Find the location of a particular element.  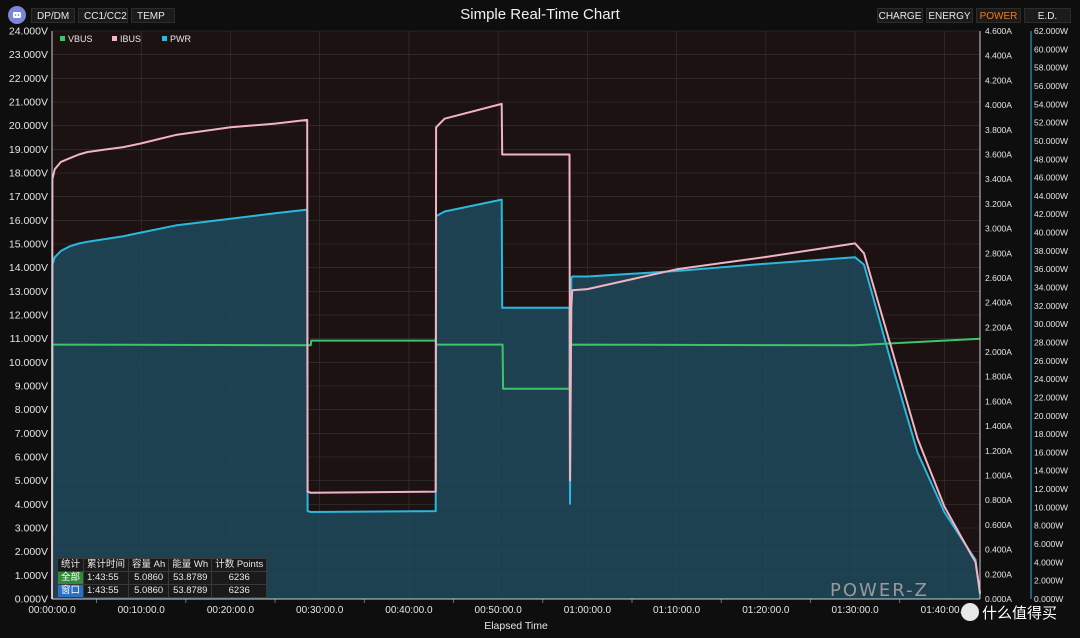

y-tick-label-power: 28.000W is located at coordinates (1051, 342).